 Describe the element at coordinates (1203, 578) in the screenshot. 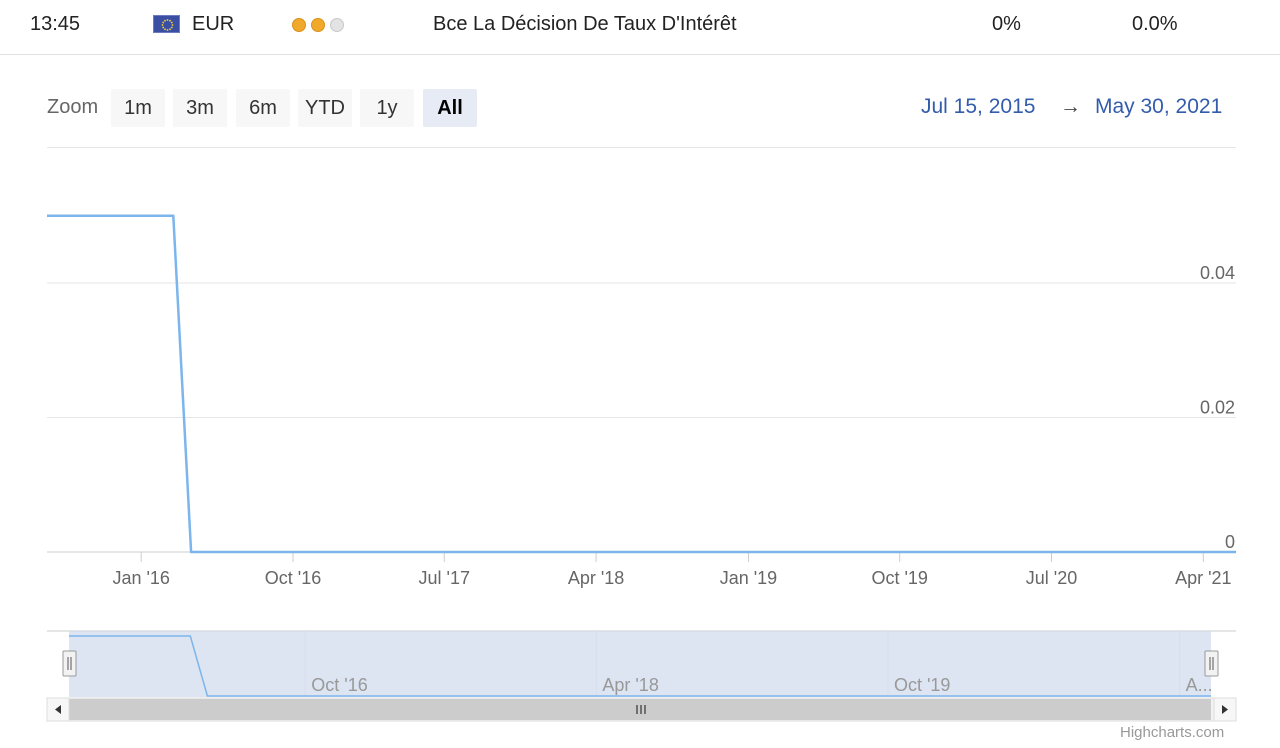

I see `x-tick-label: Apr '21` at that location.